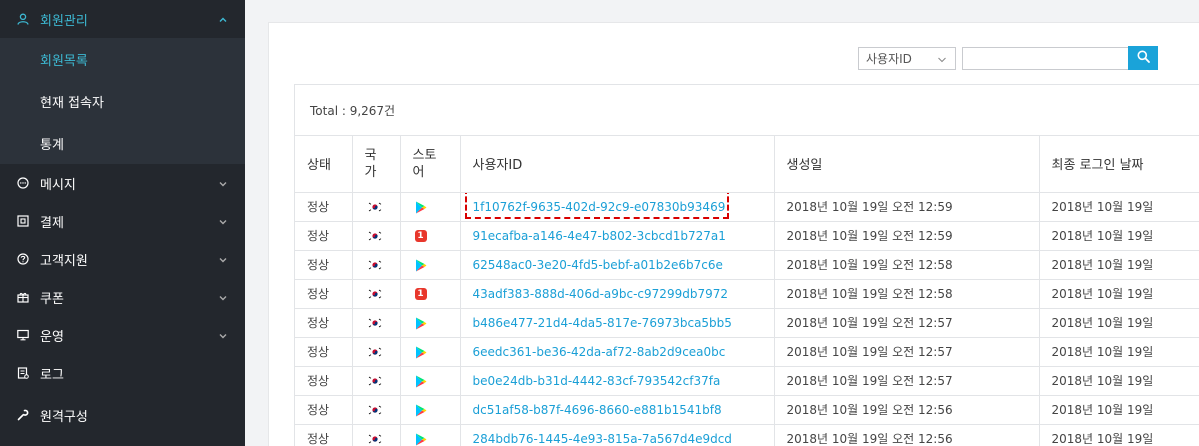 Image resolution: width=1199 pixels, height=446 pixels. I want to click on user-icon, so click(22, 19).